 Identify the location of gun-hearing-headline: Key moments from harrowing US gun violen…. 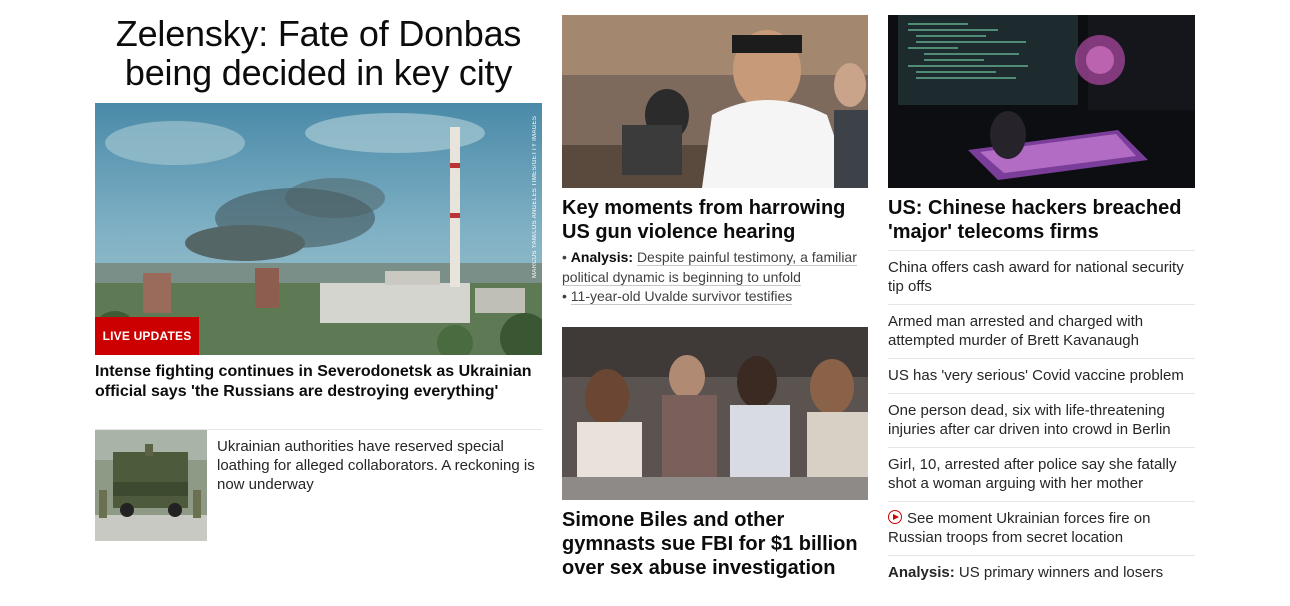
(712, 220).